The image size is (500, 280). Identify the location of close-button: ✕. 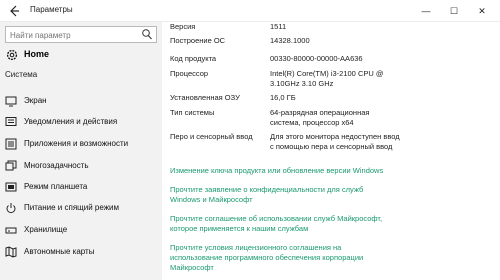
(482, 11).